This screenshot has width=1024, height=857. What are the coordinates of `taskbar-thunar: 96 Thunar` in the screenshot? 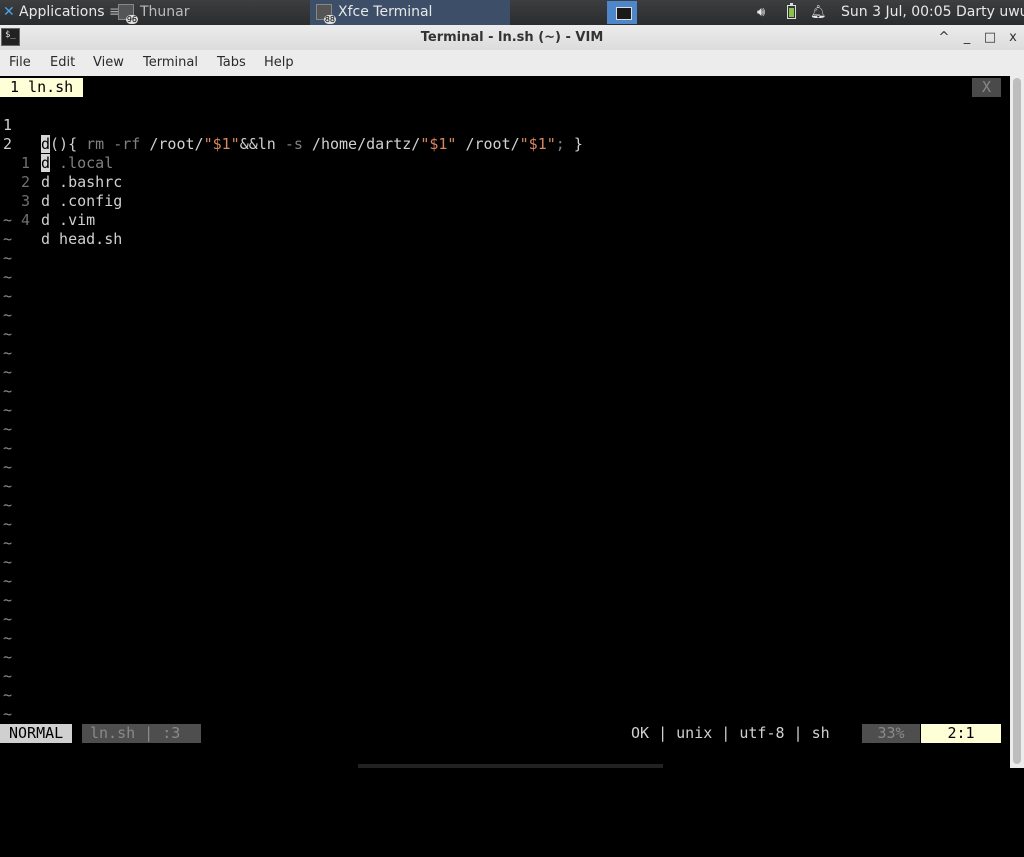 It's located at (210, 12).